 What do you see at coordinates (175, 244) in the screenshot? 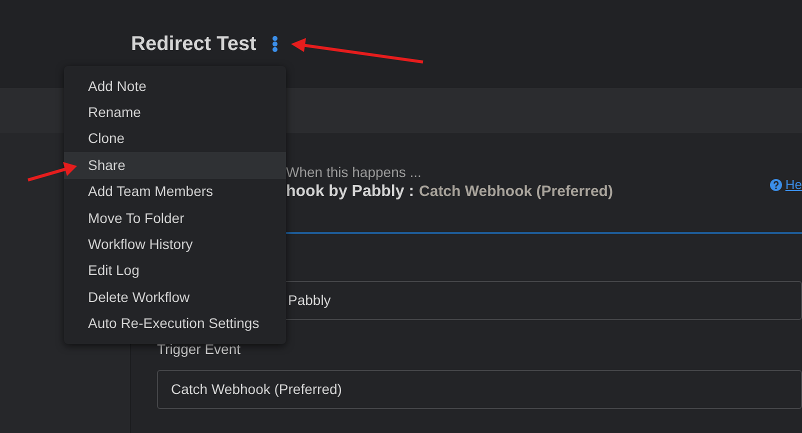
I see `menu-item: Workflow History` at bounding box center [175, 244].